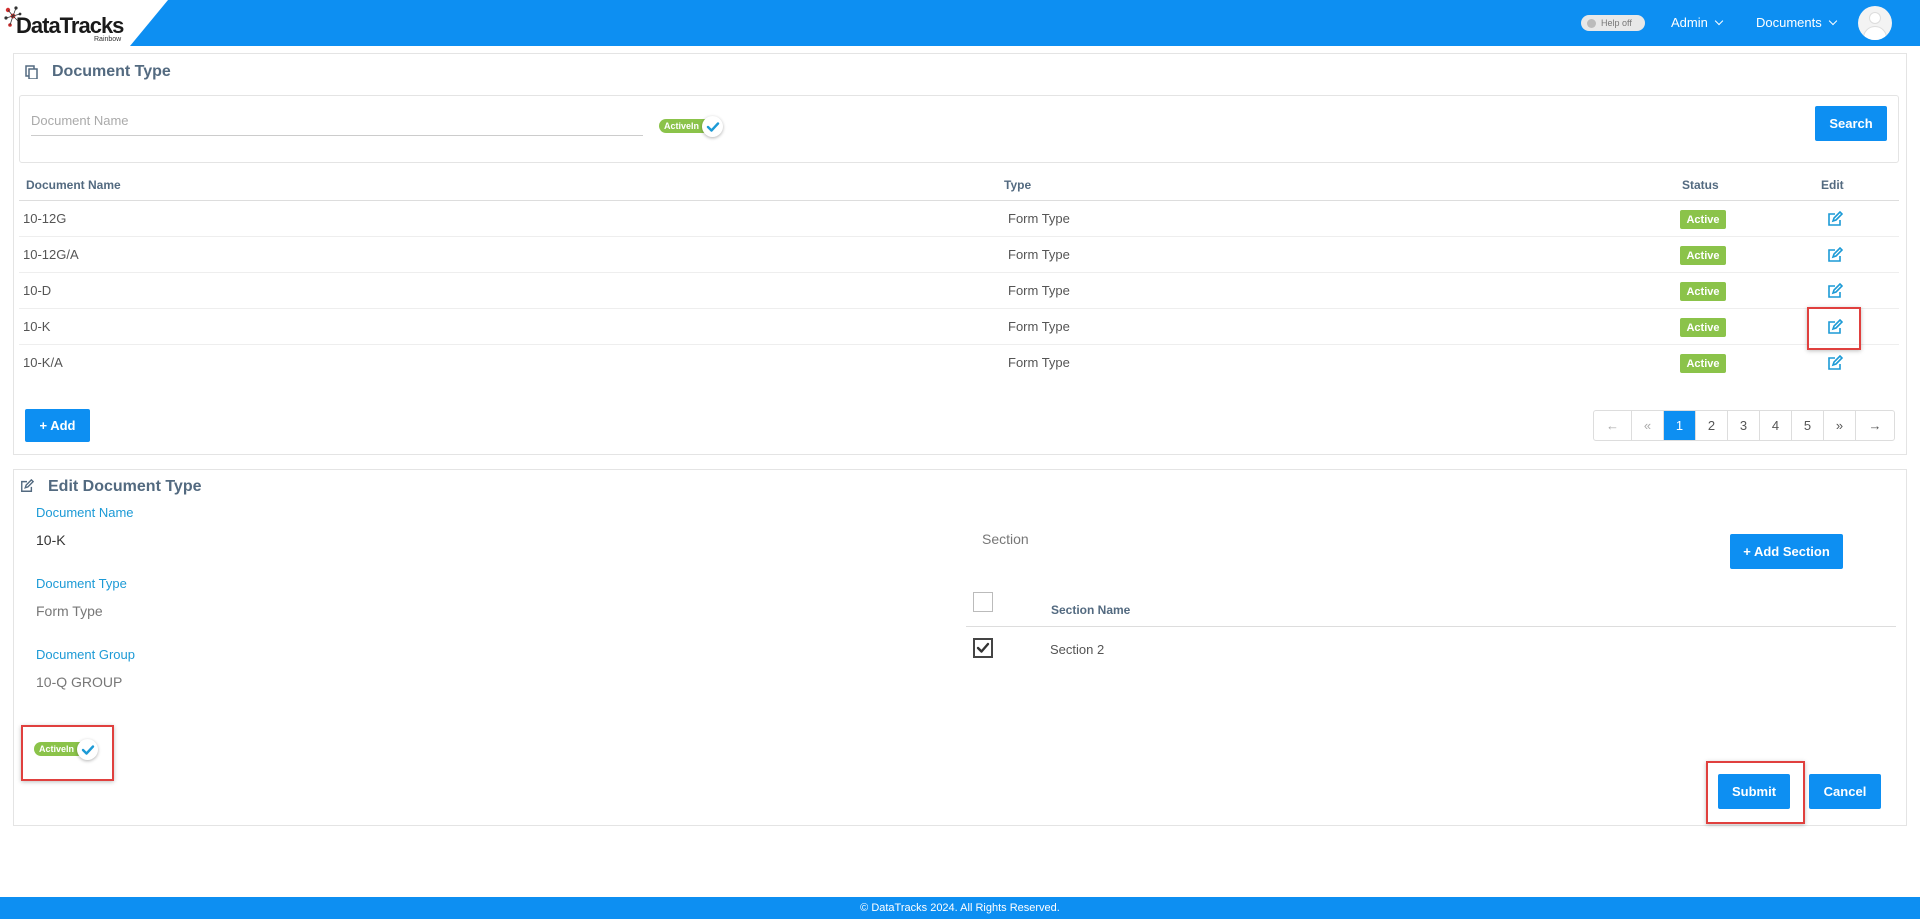 This screenshot has height=919, width=1920. Describe the element at coordinates (1834, 328) in the screenshot. I see `highlight-edit-10k` at that location.